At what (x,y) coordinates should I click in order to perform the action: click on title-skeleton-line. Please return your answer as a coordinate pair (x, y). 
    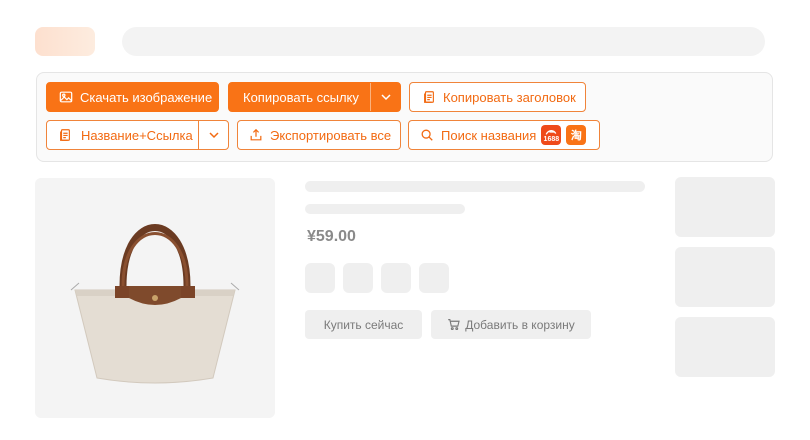
    Looking at the image, I should click on (475, 186).